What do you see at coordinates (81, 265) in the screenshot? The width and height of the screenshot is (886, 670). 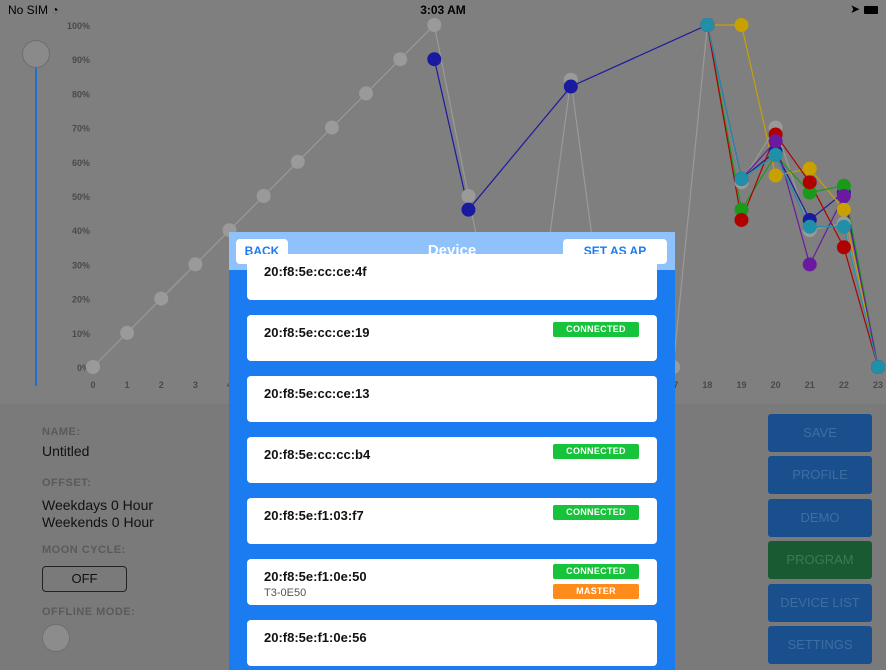 I see `y-tick-label: 30%` at bounding box center [81, 265].